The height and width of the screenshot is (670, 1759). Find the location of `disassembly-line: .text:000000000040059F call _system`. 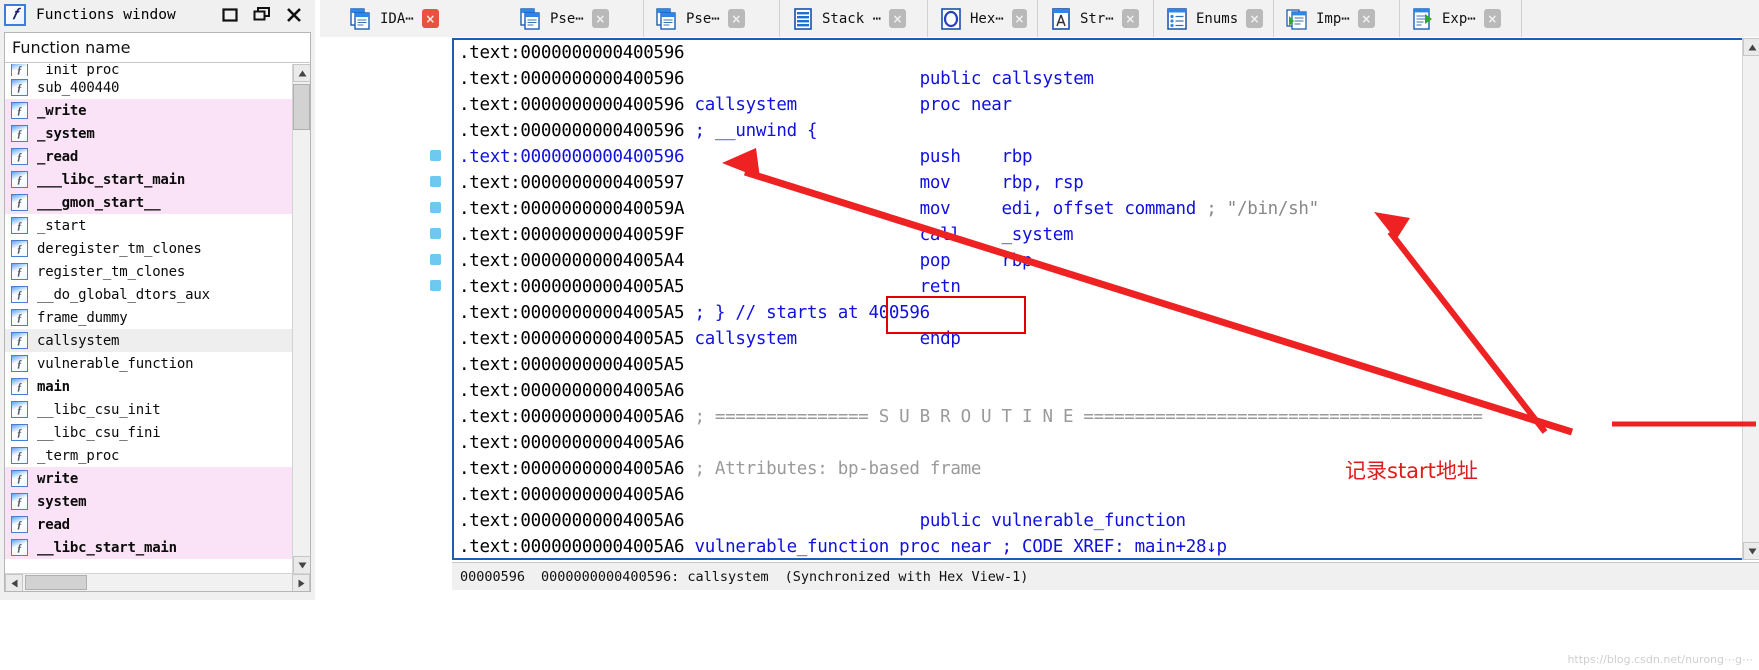

disassembly-line: .text:000000000040059F call _system is located at coordinates (1098, 235).